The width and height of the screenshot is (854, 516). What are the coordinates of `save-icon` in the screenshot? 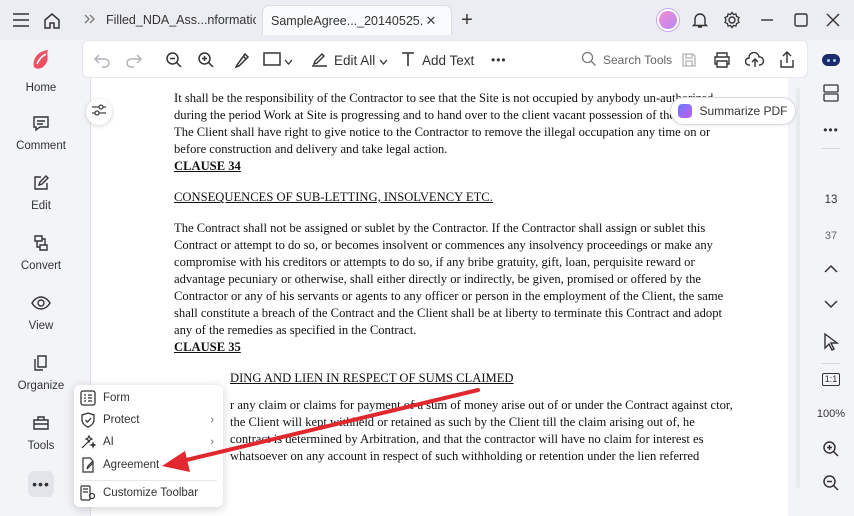 It's located at (689, 60).